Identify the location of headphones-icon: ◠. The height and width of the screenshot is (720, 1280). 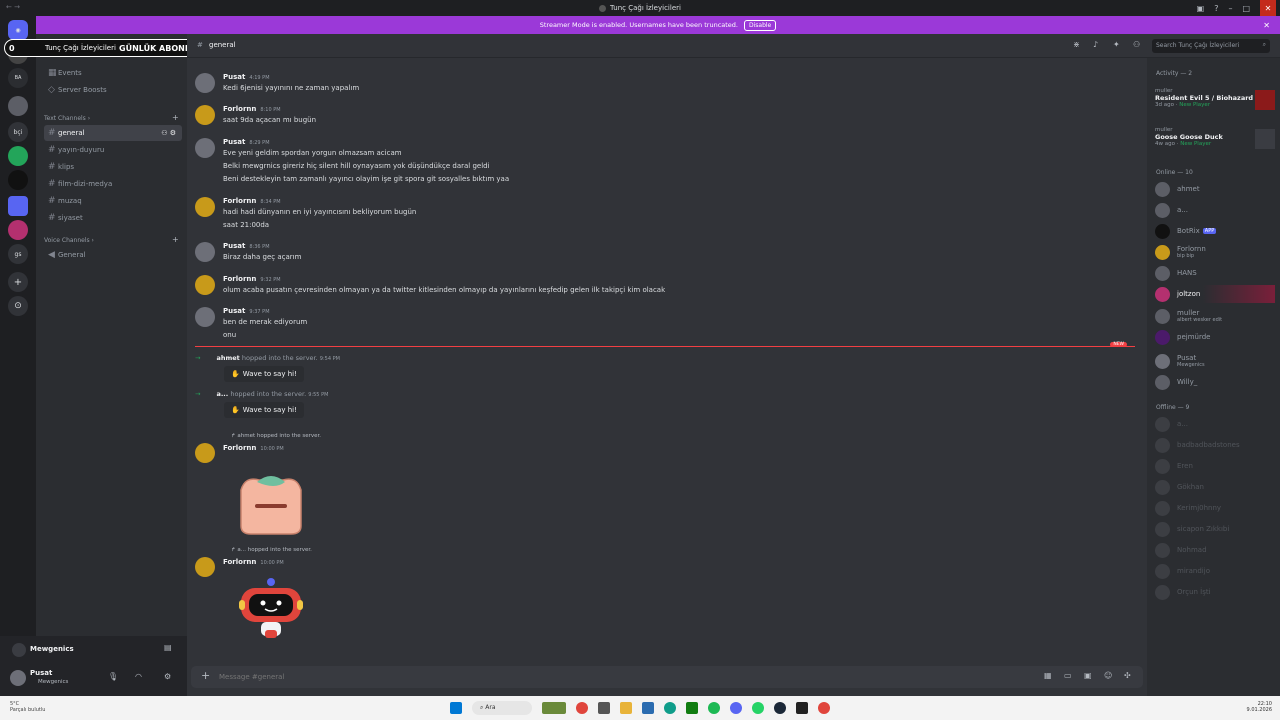
(138, 676).